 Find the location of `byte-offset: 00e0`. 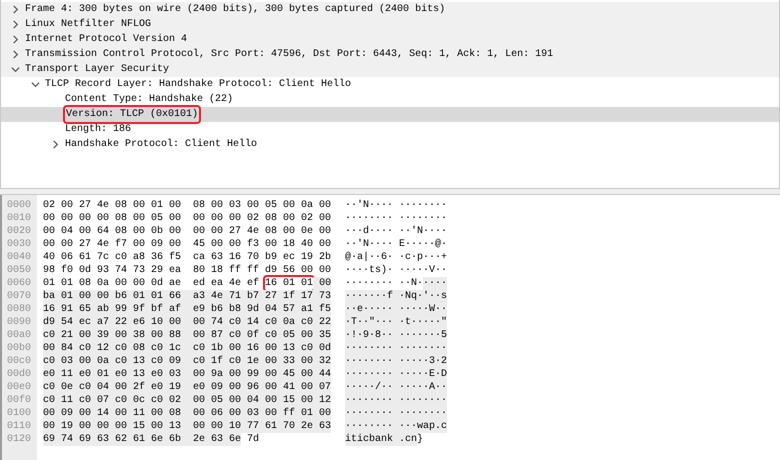

byte-offset: 00e0 is located at coordinates (19, 387).